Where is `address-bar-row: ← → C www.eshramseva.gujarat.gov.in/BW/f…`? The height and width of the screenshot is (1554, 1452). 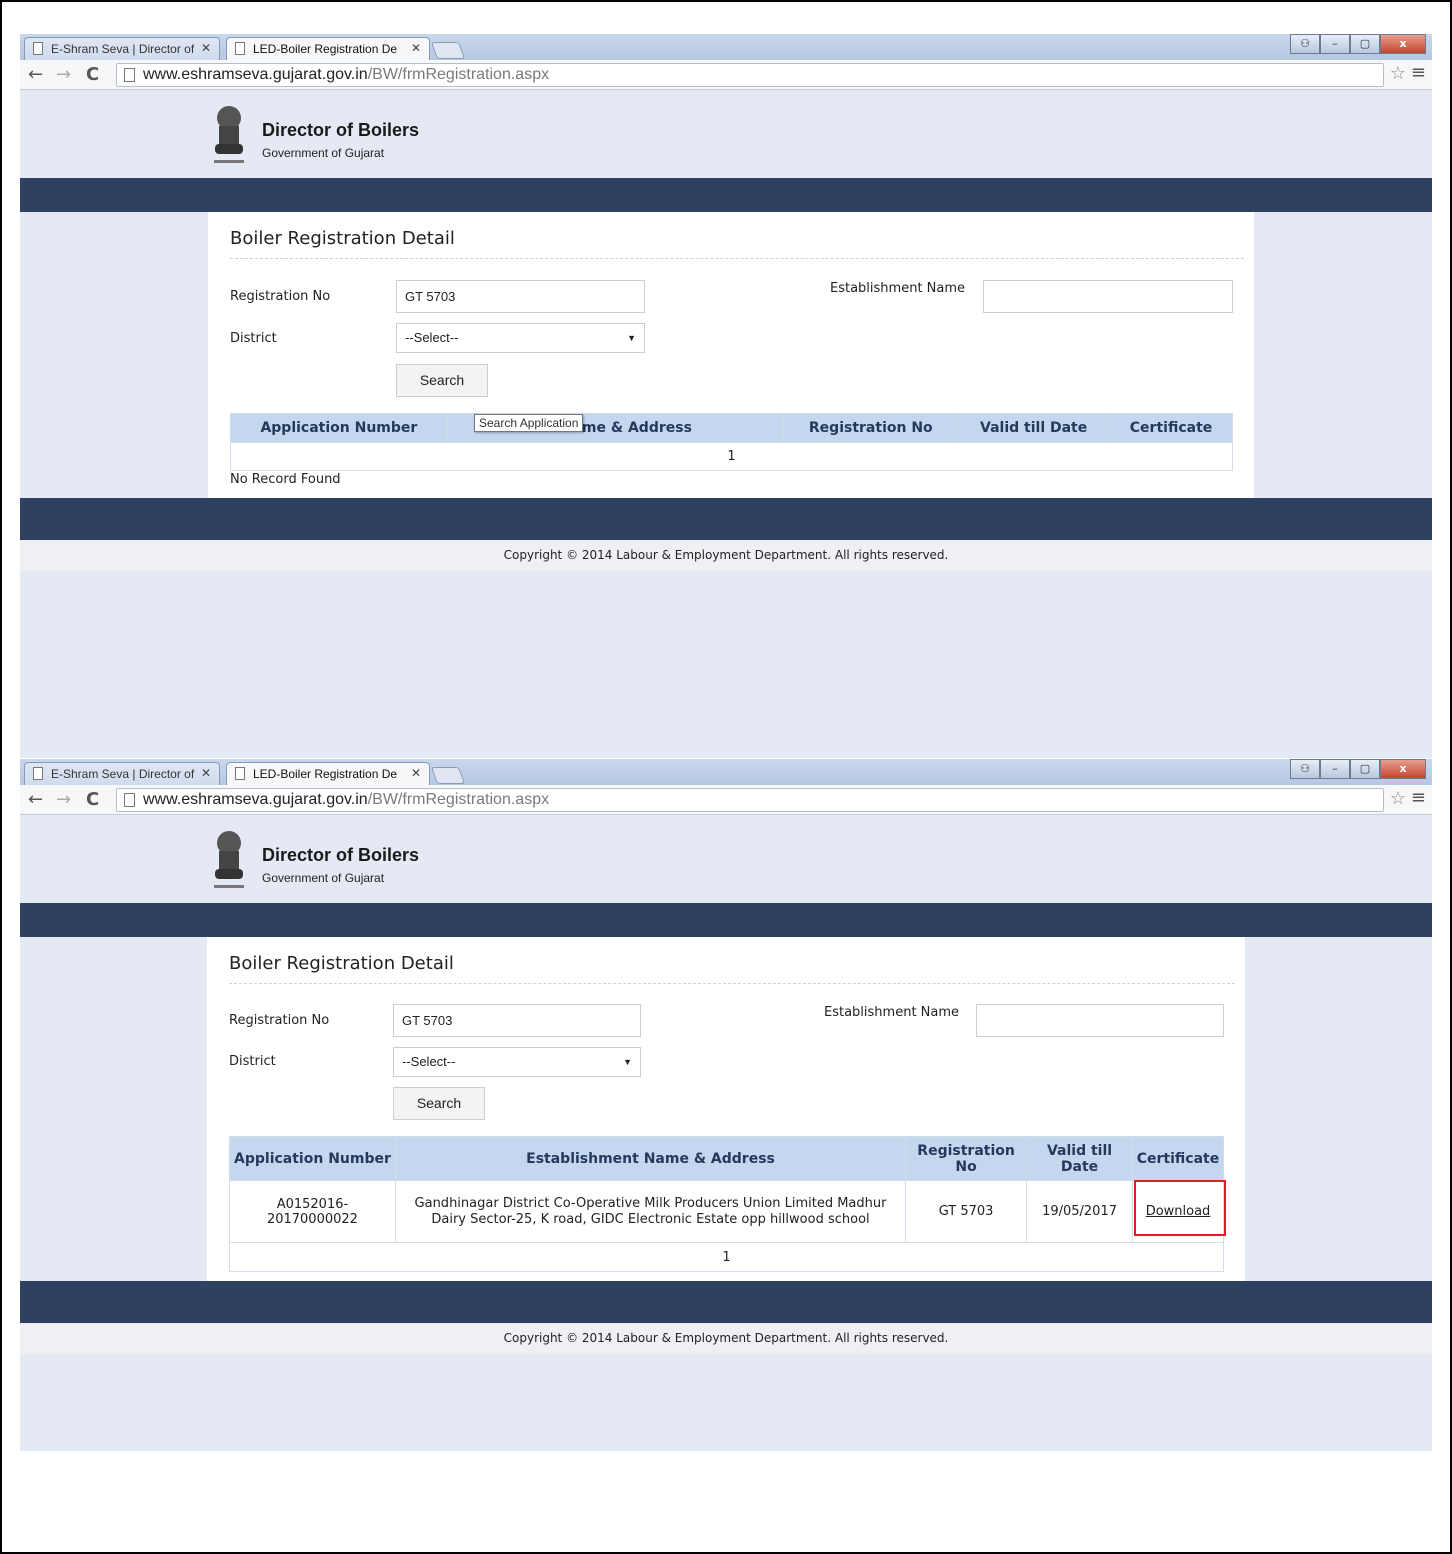 address-bar-row: ← → C www.eshramseva.gujarat.gov.in/BW/f… is located at coordinates (726, 800).